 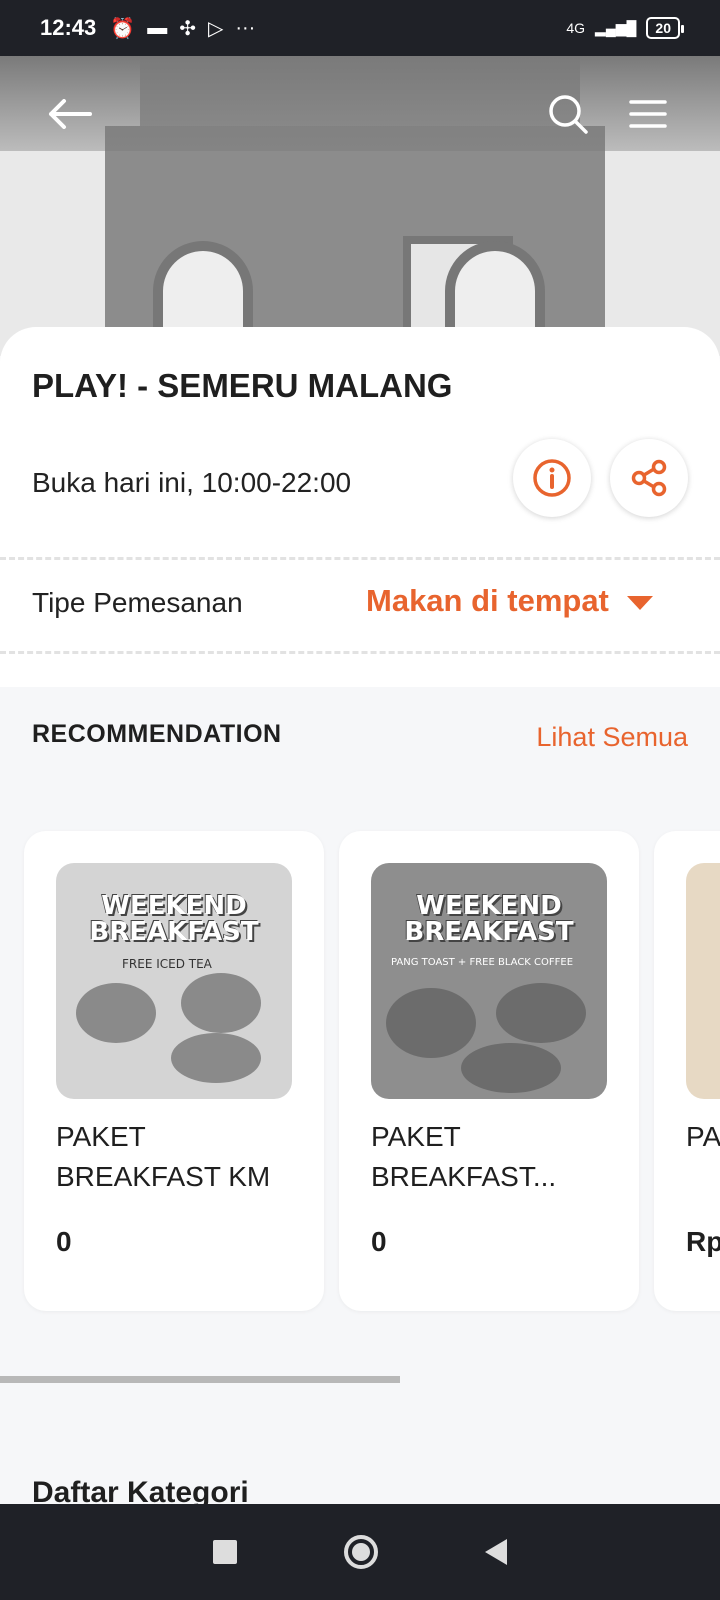 What do you see at coordinates (174, 981) in the screenshot?
I see `product-image: WEEKEND BREAKFAST FREE ICED TEA` at bounding box center [174, 981].